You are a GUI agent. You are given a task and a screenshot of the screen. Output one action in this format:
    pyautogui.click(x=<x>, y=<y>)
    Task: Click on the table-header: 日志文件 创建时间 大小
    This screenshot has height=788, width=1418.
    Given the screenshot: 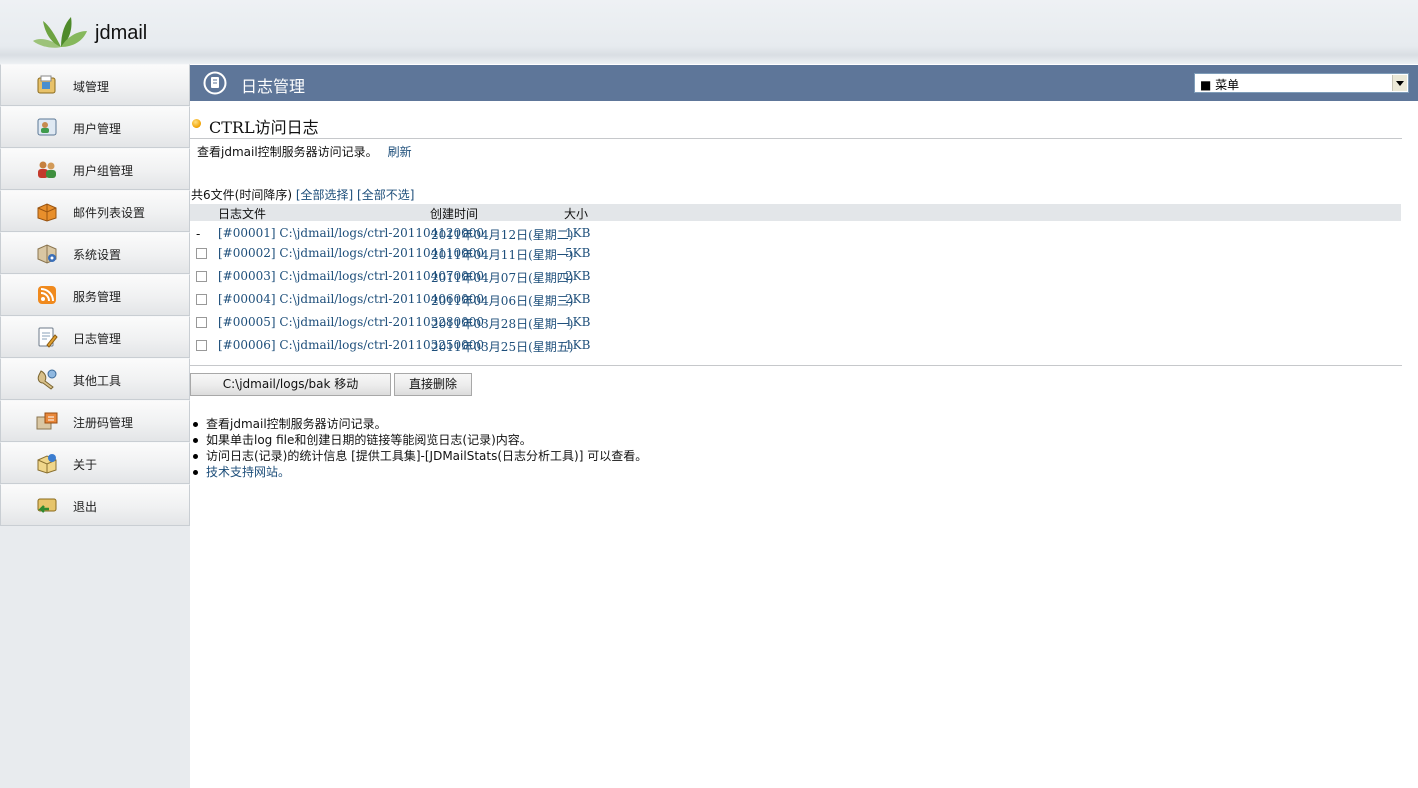 What is the action you would take?
    pyautogui.click(x=795, y=212)
    